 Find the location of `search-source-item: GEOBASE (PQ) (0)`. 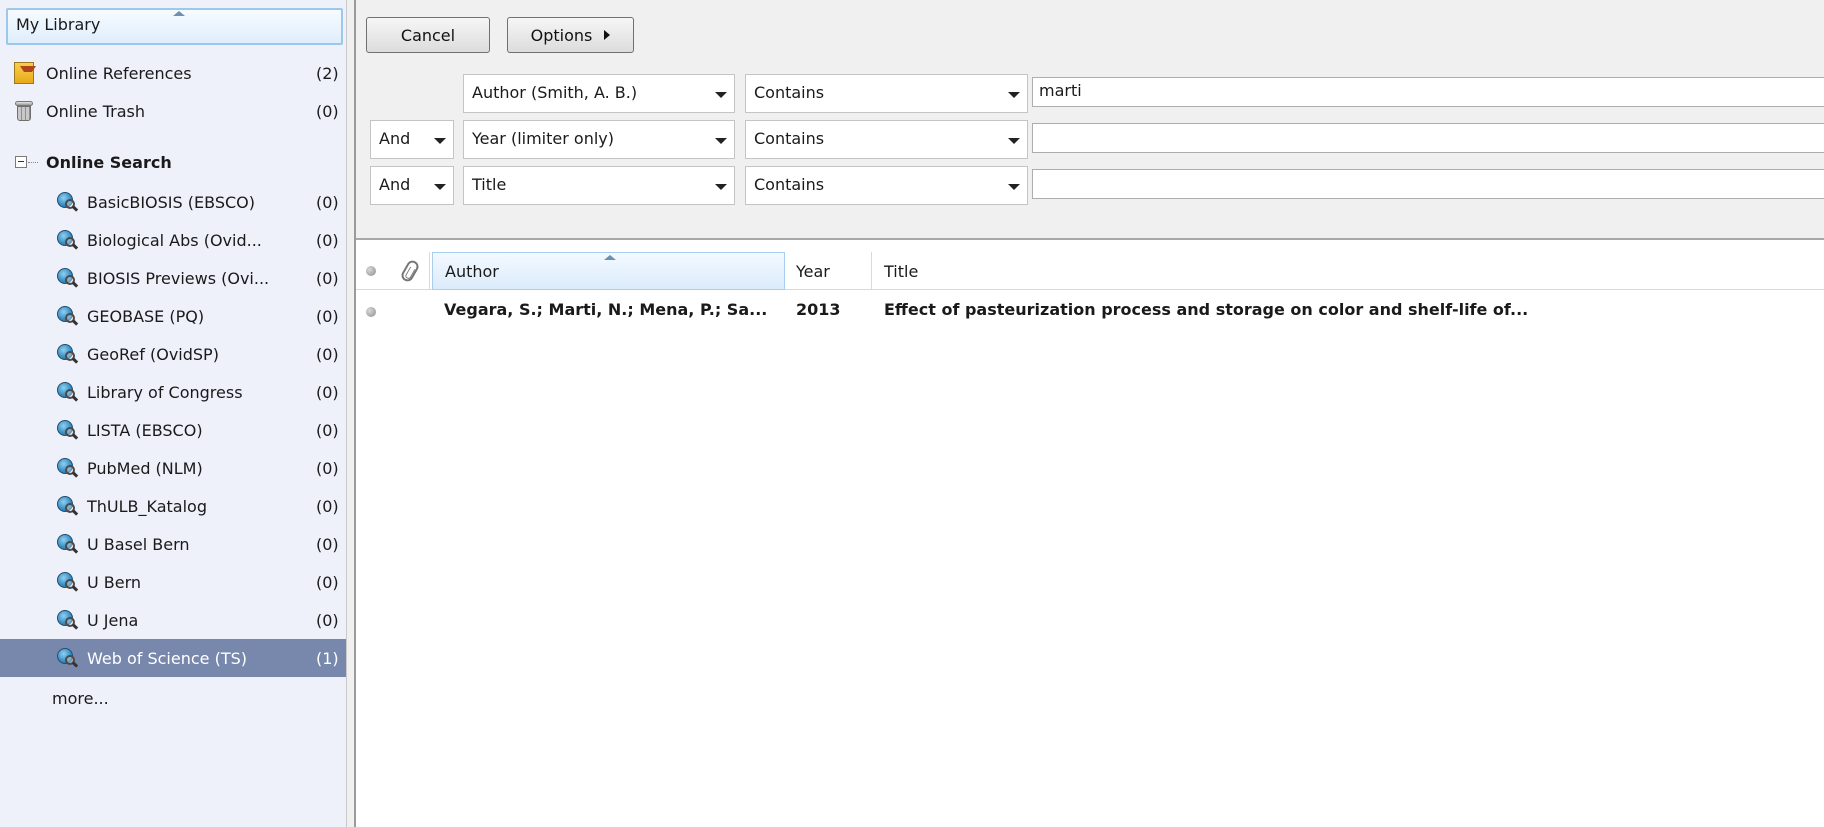

search-source-item: GEOBASE (PQ) (0) is located at coordinates (173, 316).